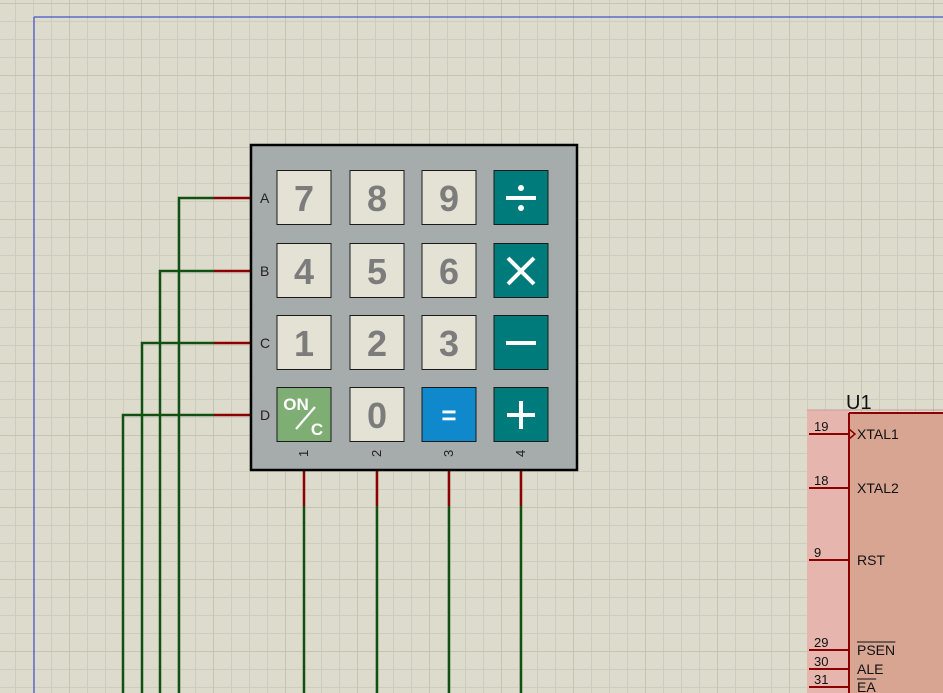 Image resolution: width=943 pixels, height=693 pixels. Describe the element at coordinates (303, 453) in the screenshot. I see `column-label-1: 1` at that location.